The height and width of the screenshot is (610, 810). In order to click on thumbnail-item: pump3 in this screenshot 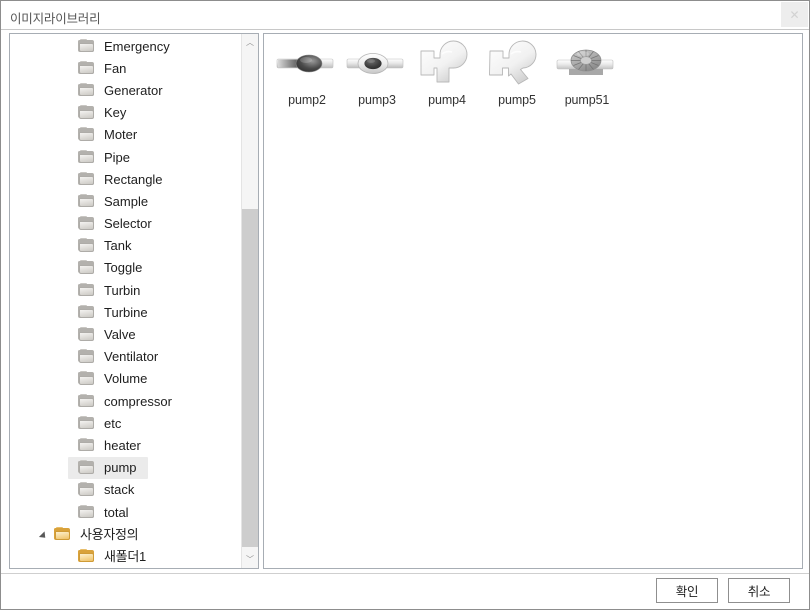, I will do `click(377, 73)`.